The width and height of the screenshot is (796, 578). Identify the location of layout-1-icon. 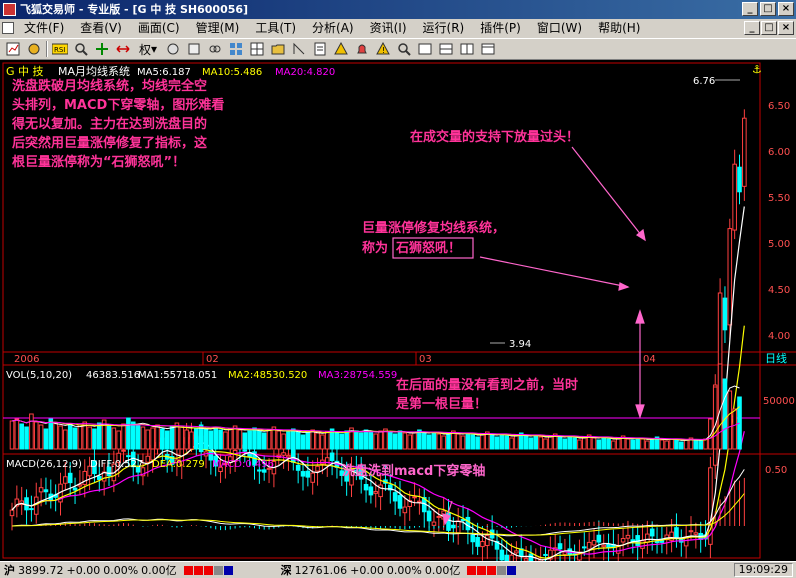
(425, 49).